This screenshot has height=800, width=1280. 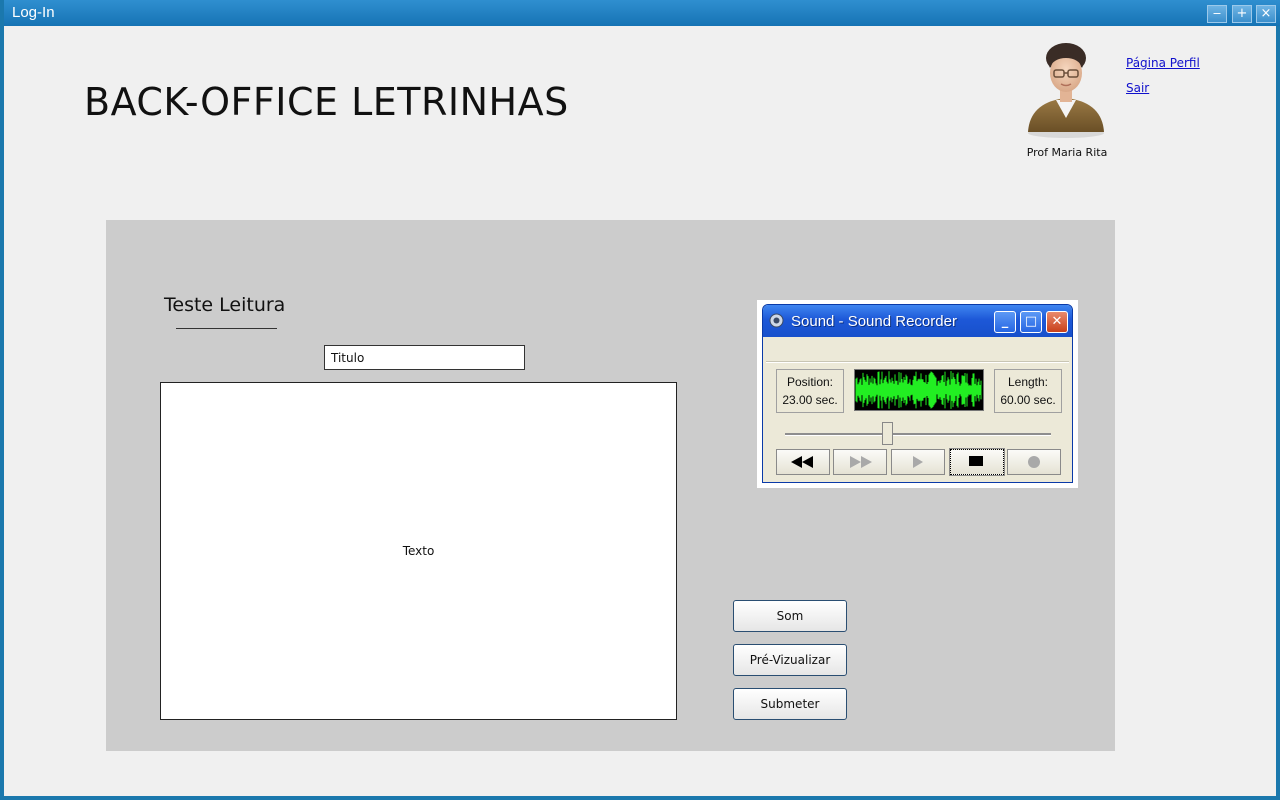 What do you see at coordinates (1242, 14) in the screenshot?
I see `maximize-button: +` at bounding box center [1242, 14].